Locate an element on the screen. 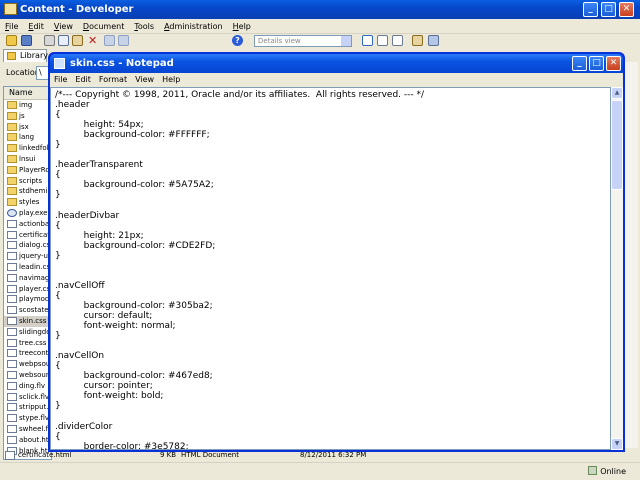 Image resolution: width=640 pixels, height=480 pixels. list-item: slidingdoor is located at coordinates (27, 332).